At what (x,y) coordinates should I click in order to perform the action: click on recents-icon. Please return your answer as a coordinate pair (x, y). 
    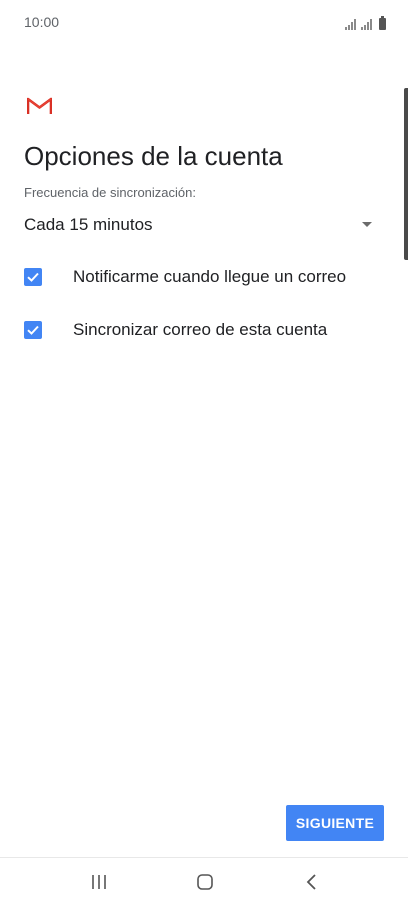
    Looking at the image, I should click on (99, 882).